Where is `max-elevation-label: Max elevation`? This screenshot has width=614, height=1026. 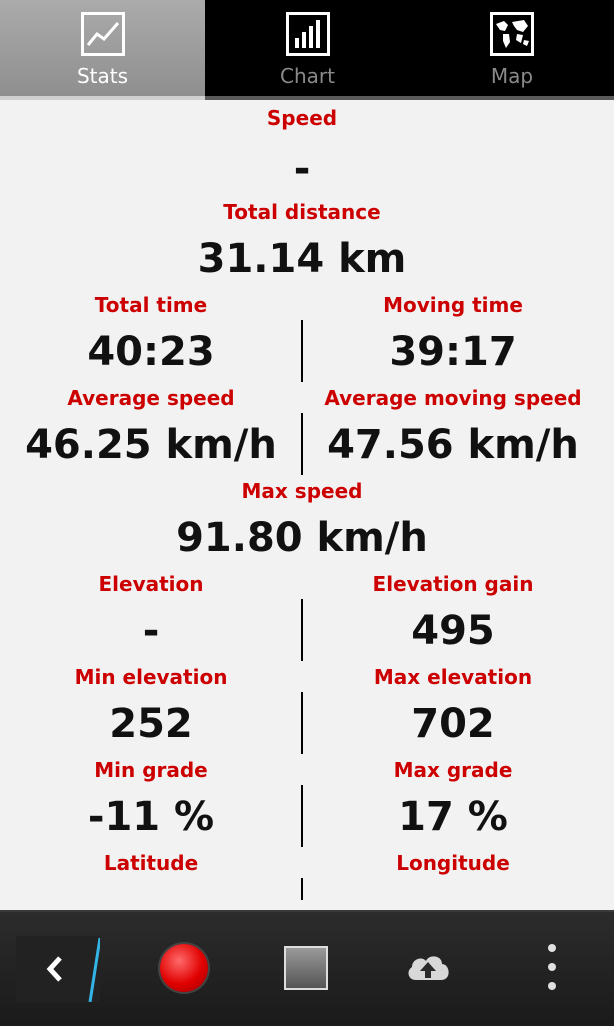
max-elevation-label: Max elevation is located at coordinates (453, 677).